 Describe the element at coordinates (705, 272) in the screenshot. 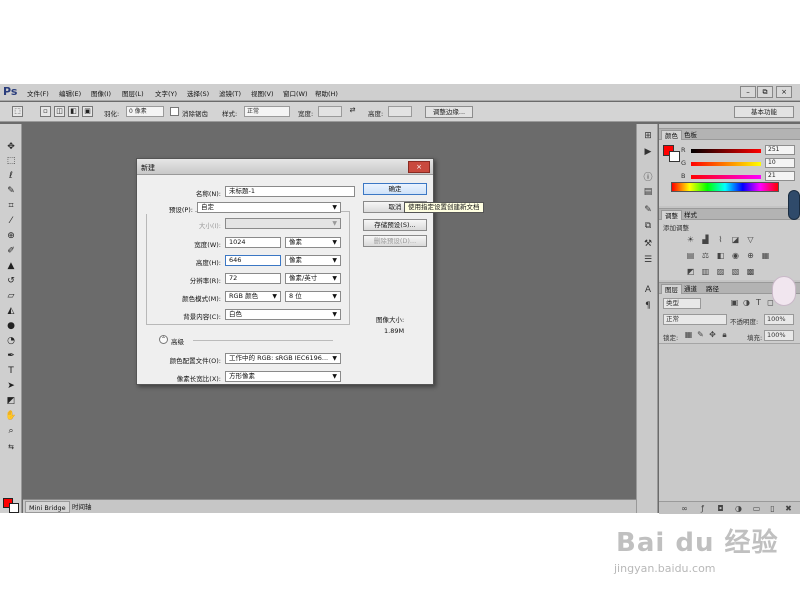

I see `posterize-icon: ▥` at that location.